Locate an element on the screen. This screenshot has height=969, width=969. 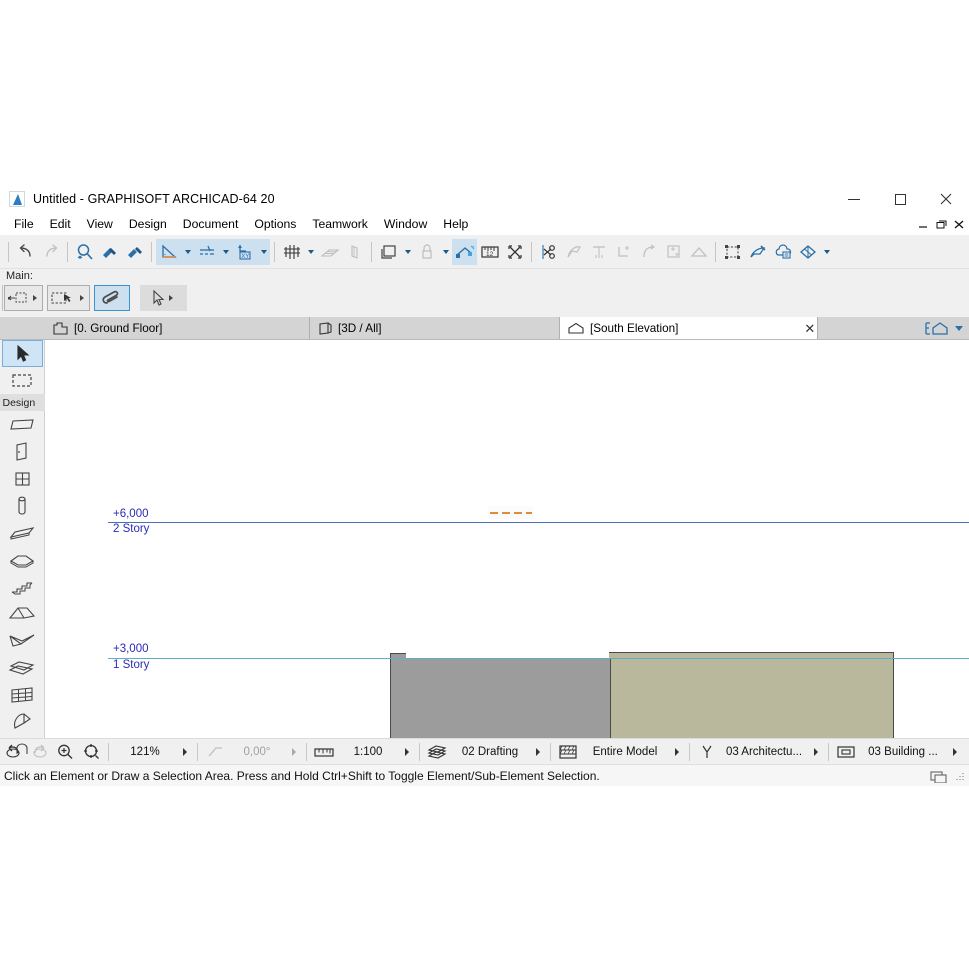
toolbox-item-door is located at coordinates (22, 451).